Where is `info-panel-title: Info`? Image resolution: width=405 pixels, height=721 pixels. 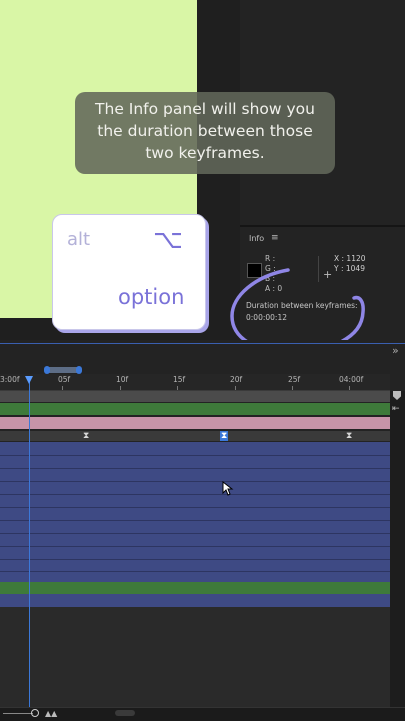
info-panel-title: Info is located at coordinates (256, 238).